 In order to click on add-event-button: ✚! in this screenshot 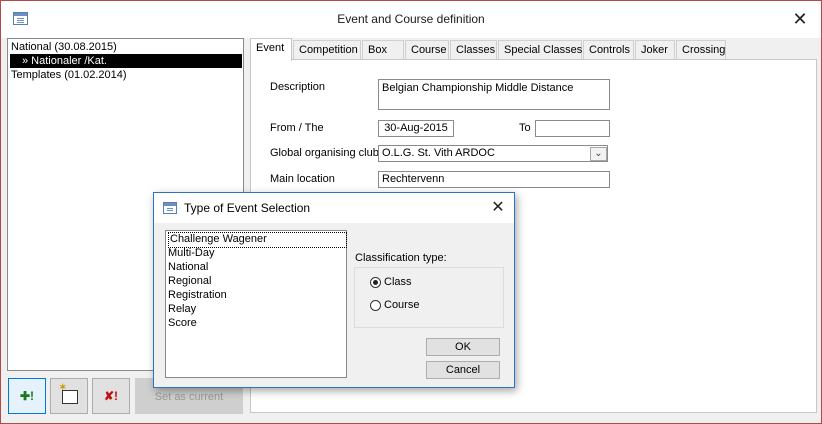, I will do `click(27, 396)`.